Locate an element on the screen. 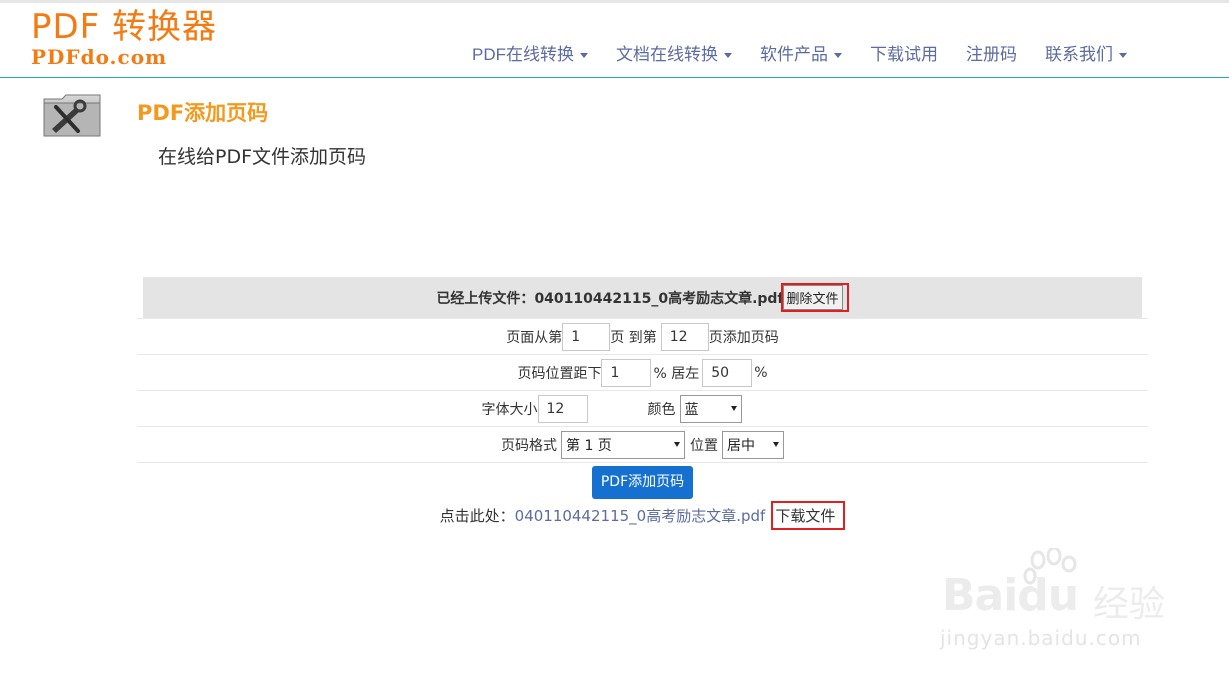 The image size is (1229, 680). font-size-input is located at coordinates (562, 408).